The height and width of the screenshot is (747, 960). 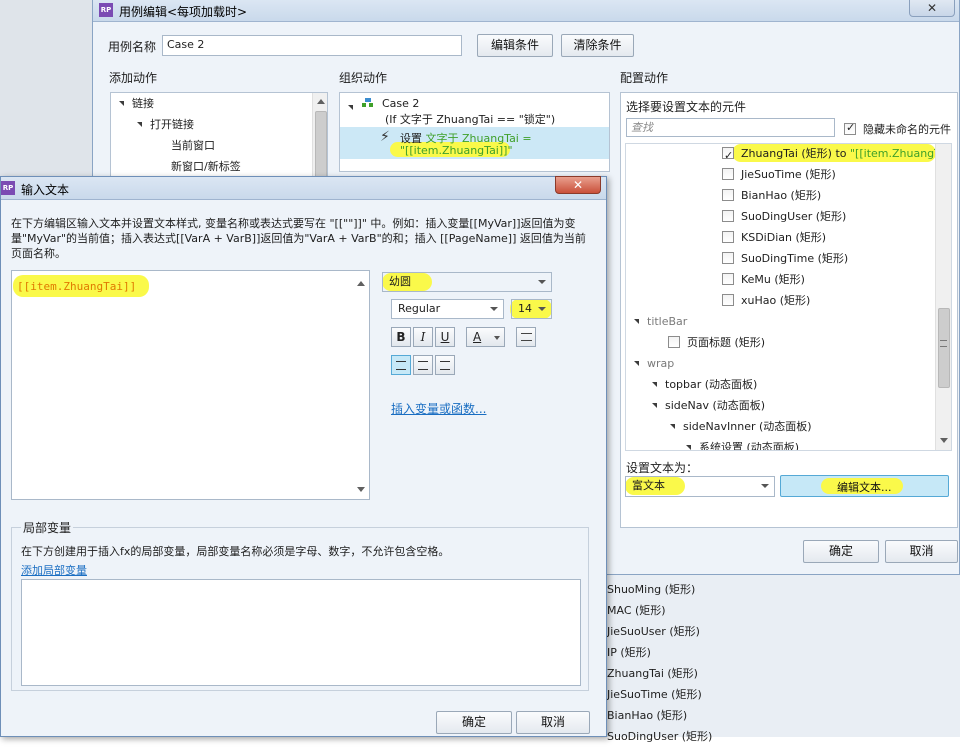 What do you see at coordinates (368, 103) in the screenshot?
I see `case-icon` at bounding box center [368, 103].